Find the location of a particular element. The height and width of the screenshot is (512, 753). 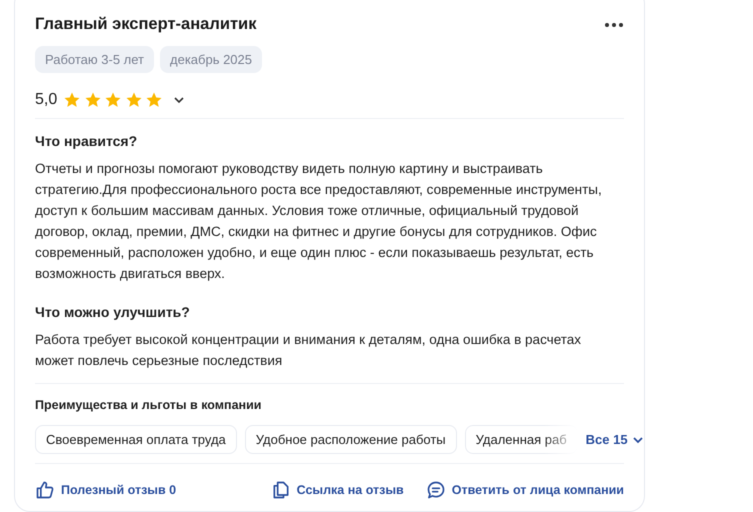

chat-bubble-icon is located at coordinates (436, 490).